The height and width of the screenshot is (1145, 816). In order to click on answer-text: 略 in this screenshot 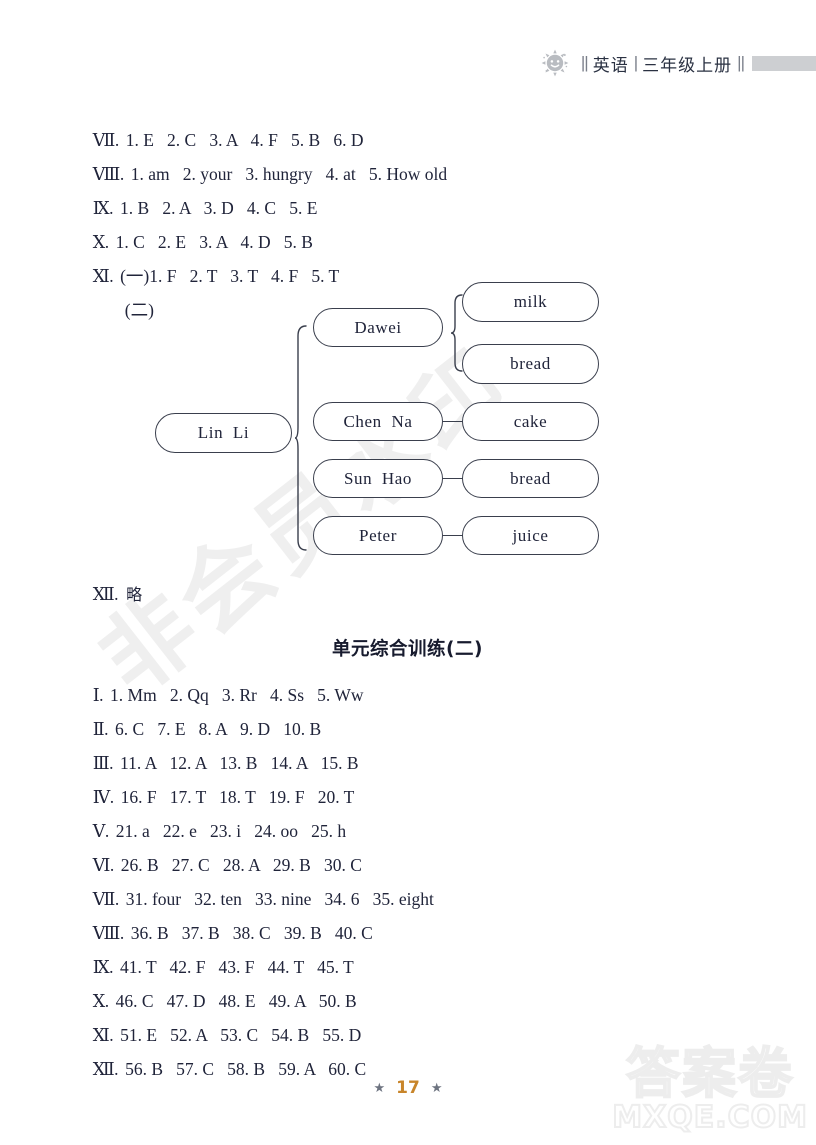, I will do `click(134, 594)`.